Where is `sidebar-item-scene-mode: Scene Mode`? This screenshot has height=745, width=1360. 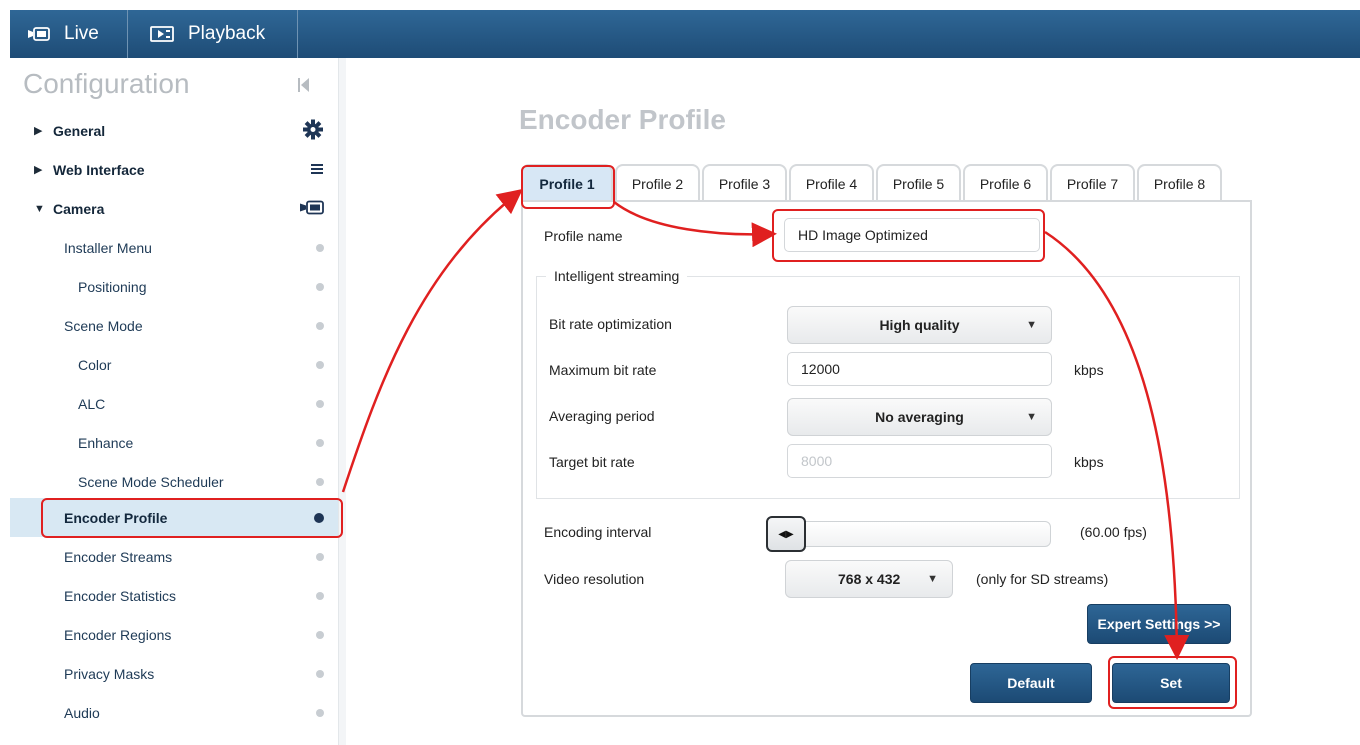
sidebar-item-scene-mode: Scene Mode is located at coordinates (174, 325).